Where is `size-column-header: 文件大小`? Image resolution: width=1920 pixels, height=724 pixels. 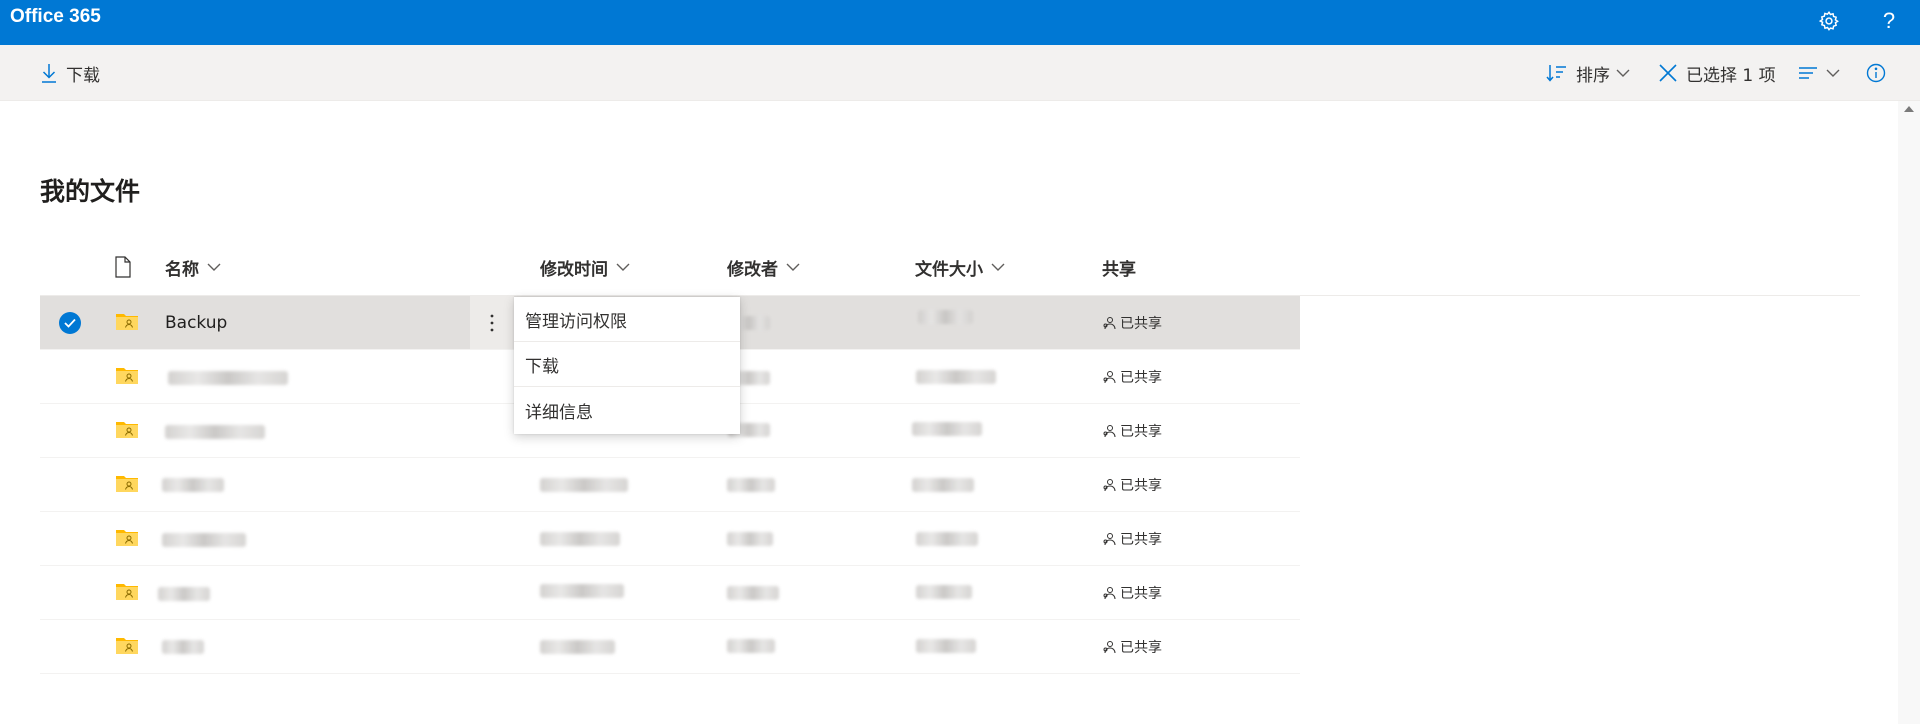 size-column-header: 文件大小 is located at coordinates (960, 267).